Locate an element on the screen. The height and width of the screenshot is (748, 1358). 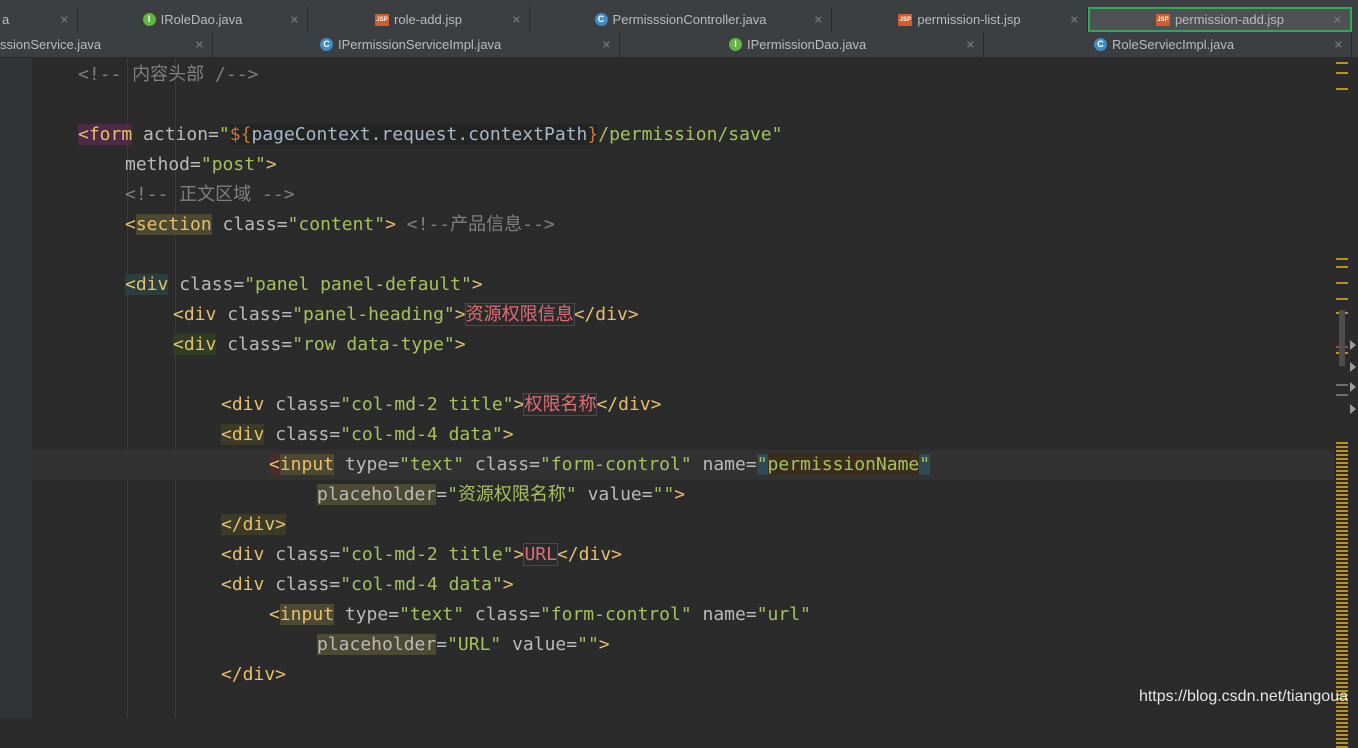
tab-label: RoleServiecImpl.java is located at coordinates (1173, 44).